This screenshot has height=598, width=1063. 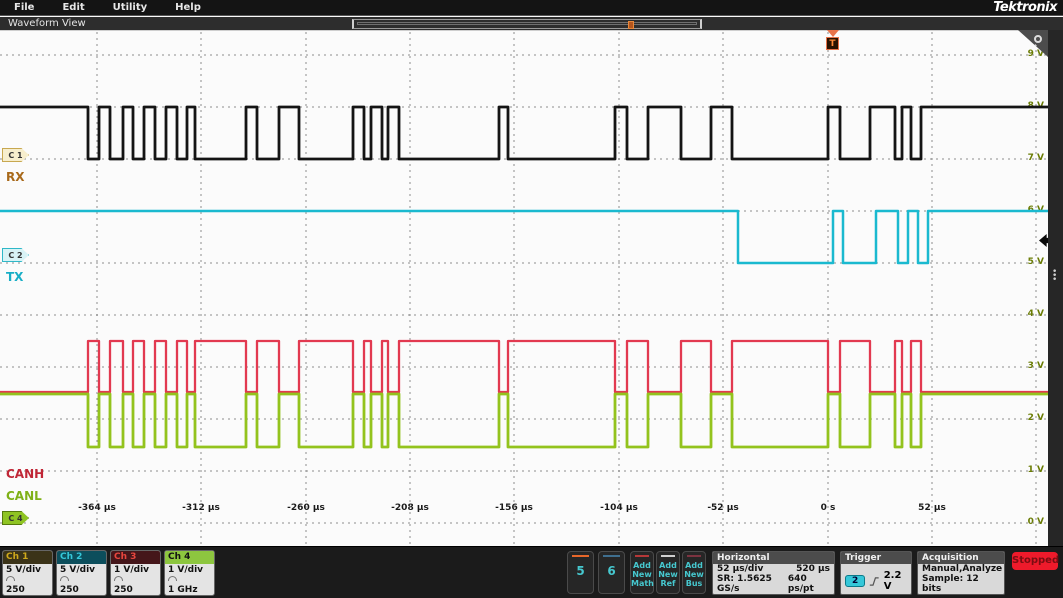 What do you see at coordinates (306, 508) in the screenshot?
I see `time-tick-label: -260 µs` at bounding box center [306, 508].